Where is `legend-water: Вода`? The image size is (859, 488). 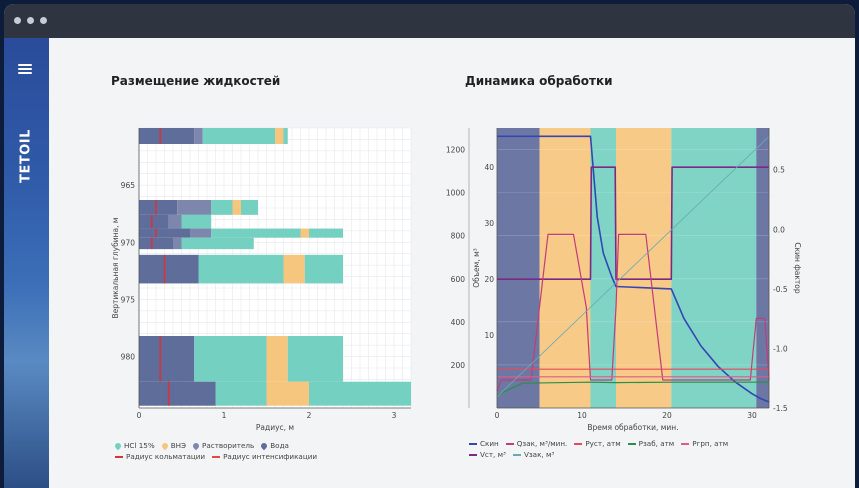
legend-water: Вода is located at coordinates (274, 445).